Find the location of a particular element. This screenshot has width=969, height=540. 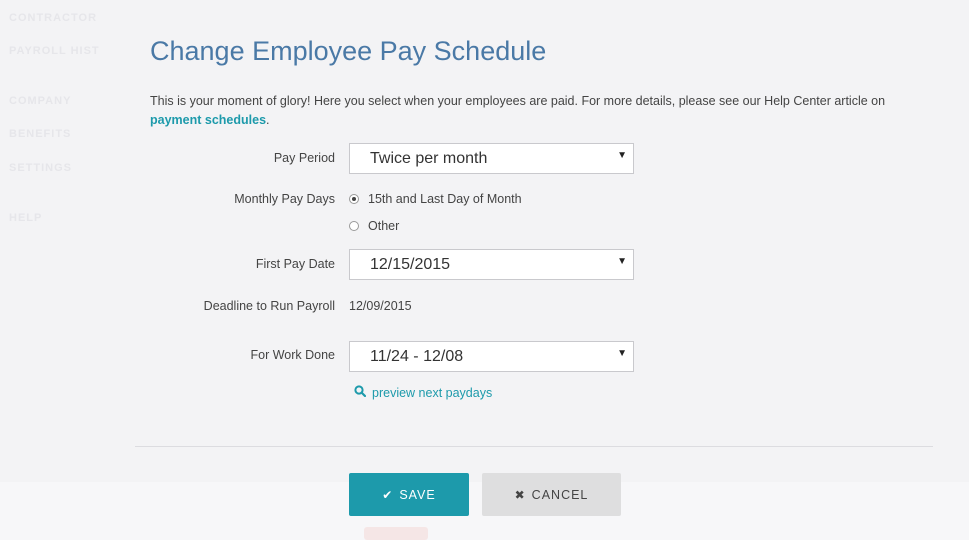

radio-other: Other is located at coordinates (374, 226).